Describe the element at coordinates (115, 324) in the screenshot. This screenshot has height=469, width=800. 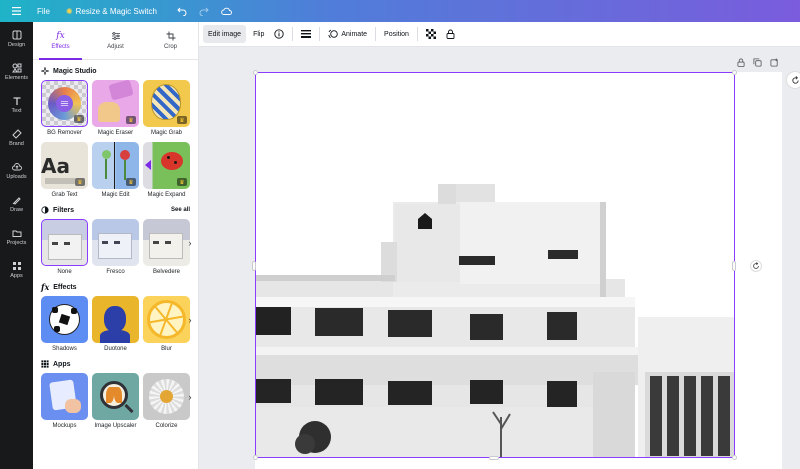
I see `effect-duotone: Duotone` at that location.